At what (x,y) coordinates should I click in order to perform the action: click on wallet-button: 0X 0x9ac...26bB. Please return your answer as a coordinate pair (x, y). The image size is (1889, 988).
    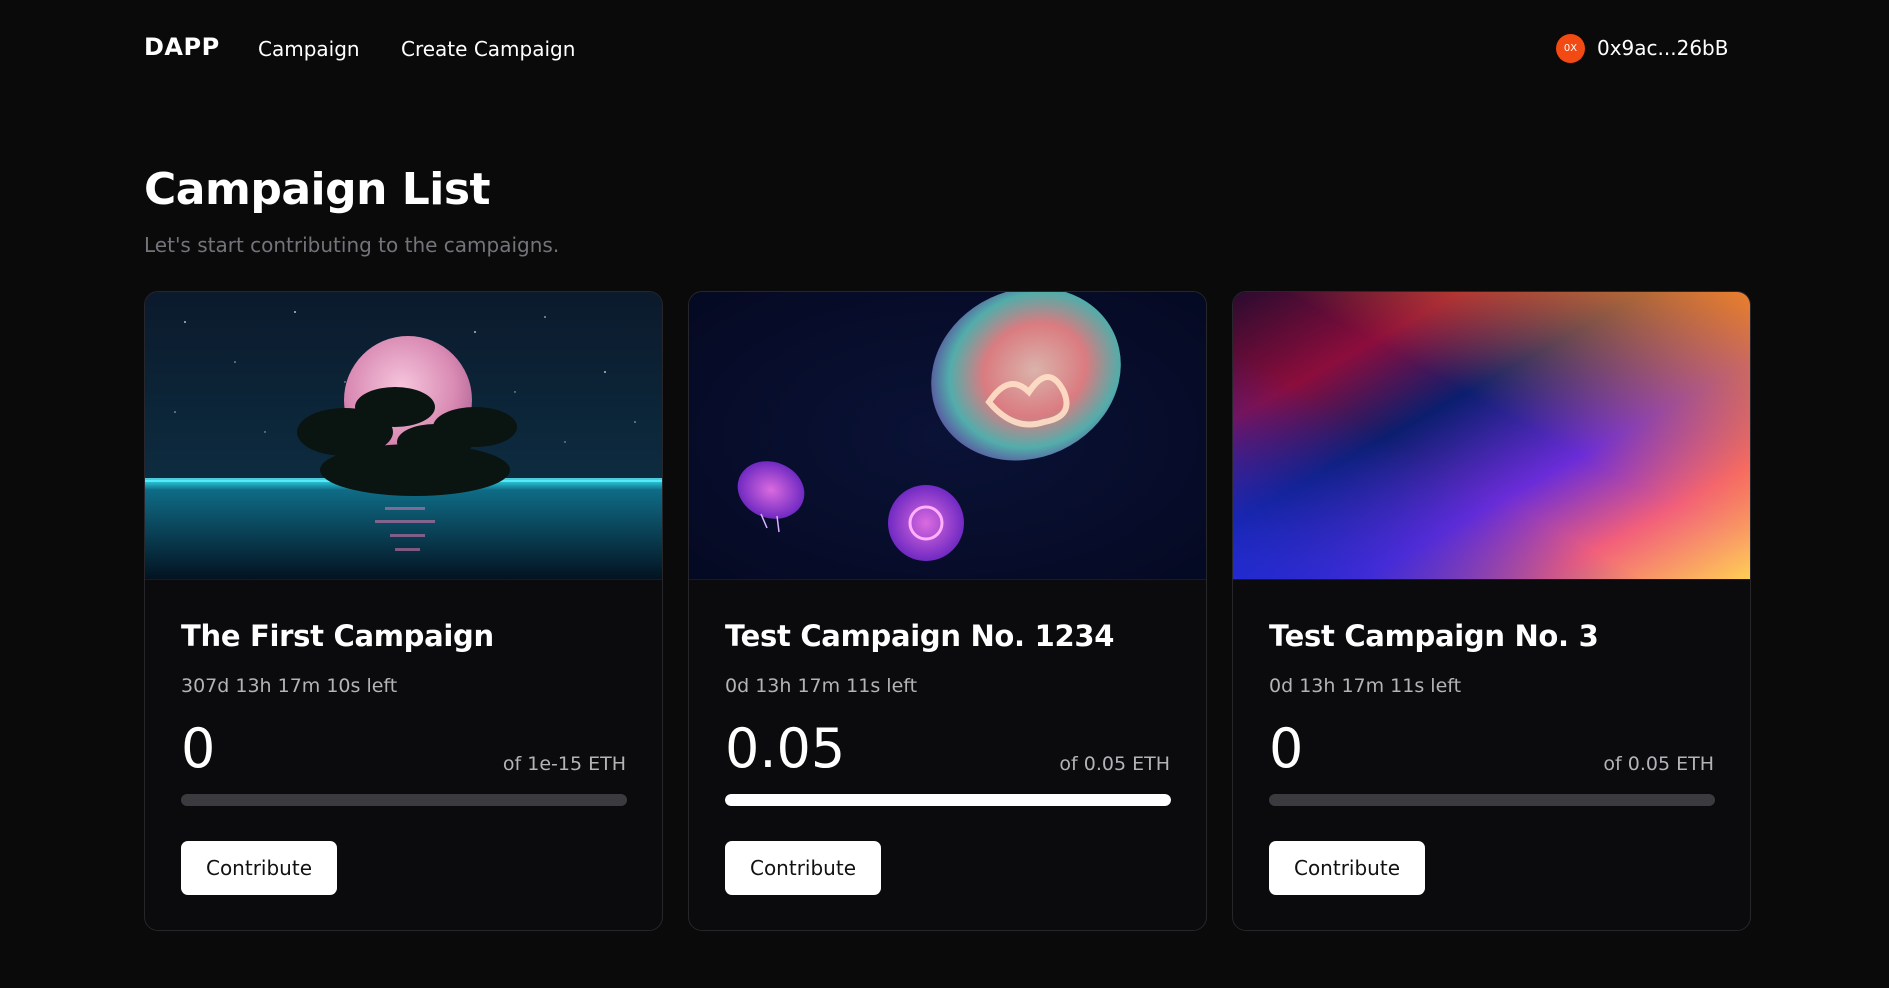
    Looking at the image, I should click on (1642, 48).